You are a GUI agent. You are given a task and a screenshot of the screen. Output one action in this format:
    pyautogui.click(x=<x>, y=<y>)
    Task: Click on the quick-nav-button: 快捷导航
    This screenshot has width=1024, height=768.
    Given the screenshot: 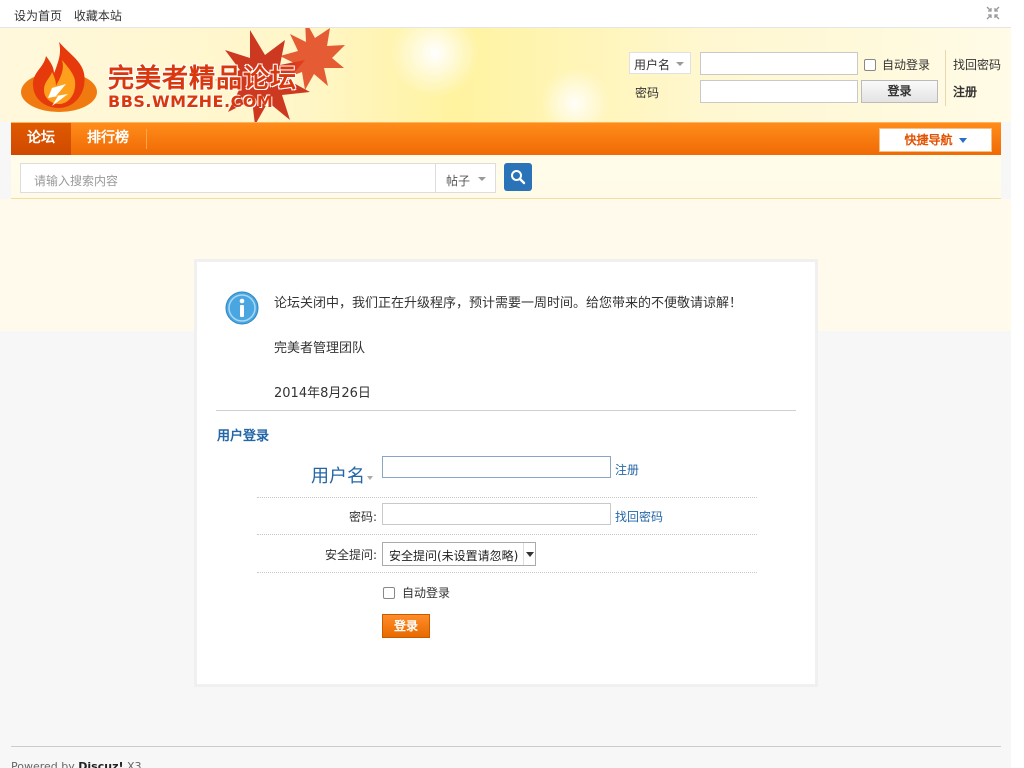 What is the action you would take?
    pyautogui.click(x=935, y=140)
    